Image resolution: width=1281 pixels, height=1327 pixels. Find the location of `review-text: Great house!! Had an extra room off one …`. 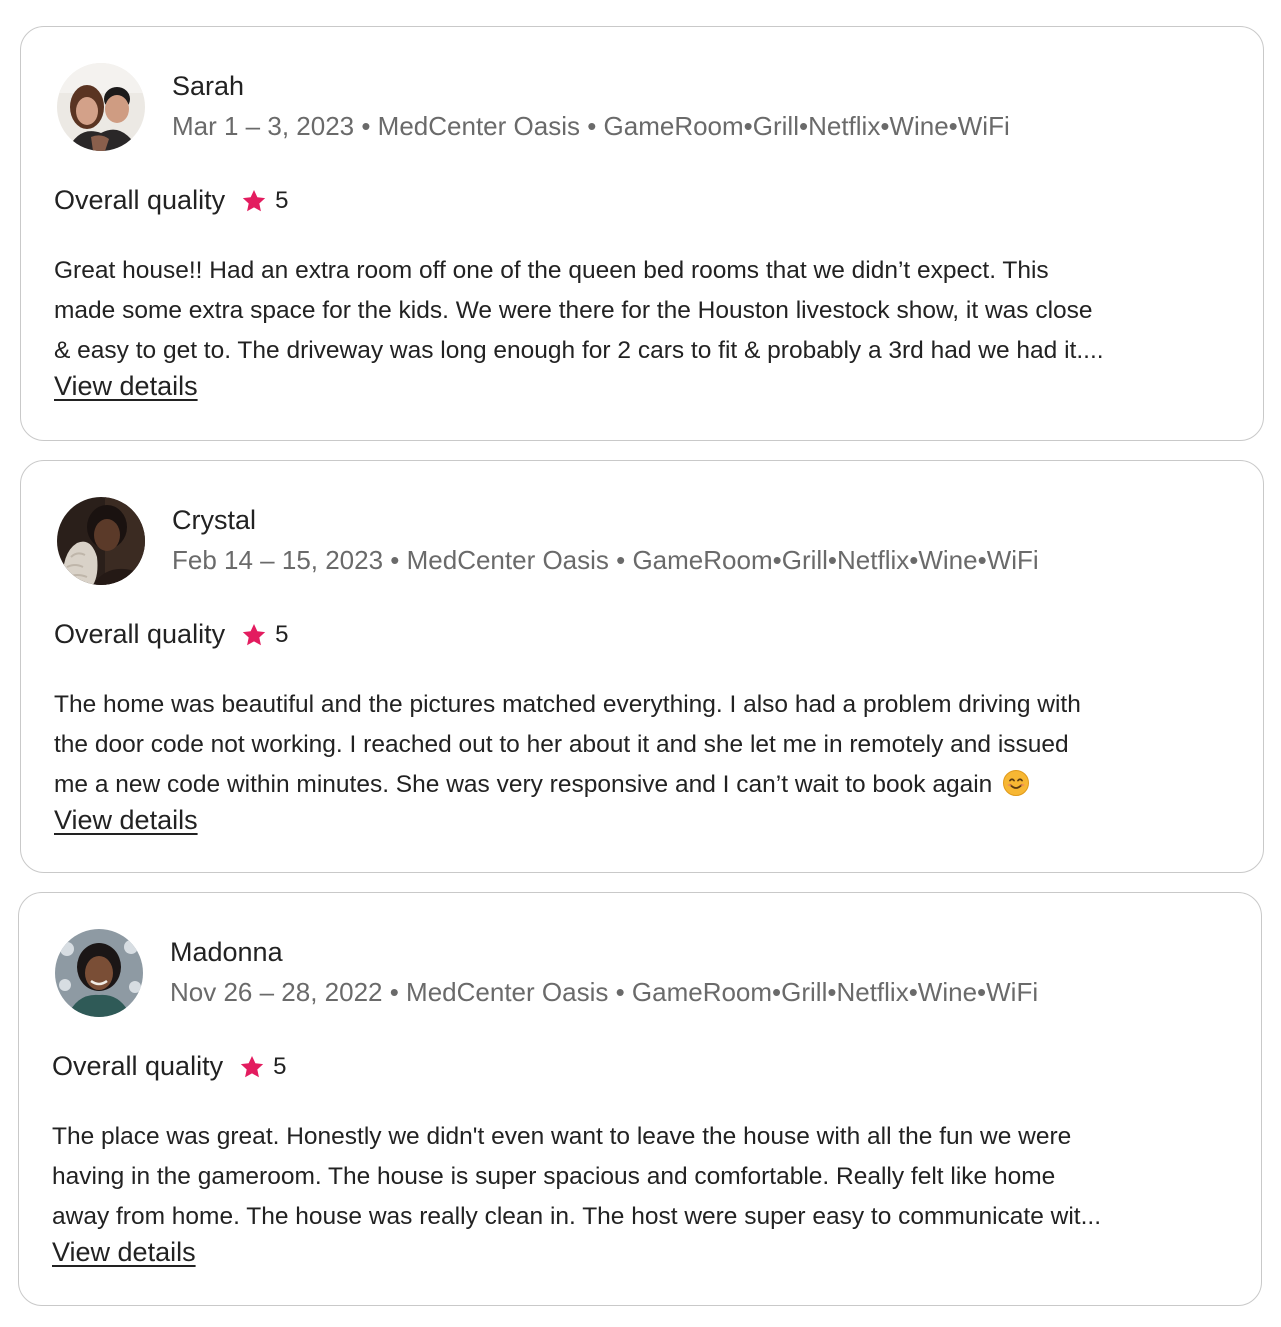

review-text: Great house!! Had an extra room off one … is located at coordinates (649, 311).